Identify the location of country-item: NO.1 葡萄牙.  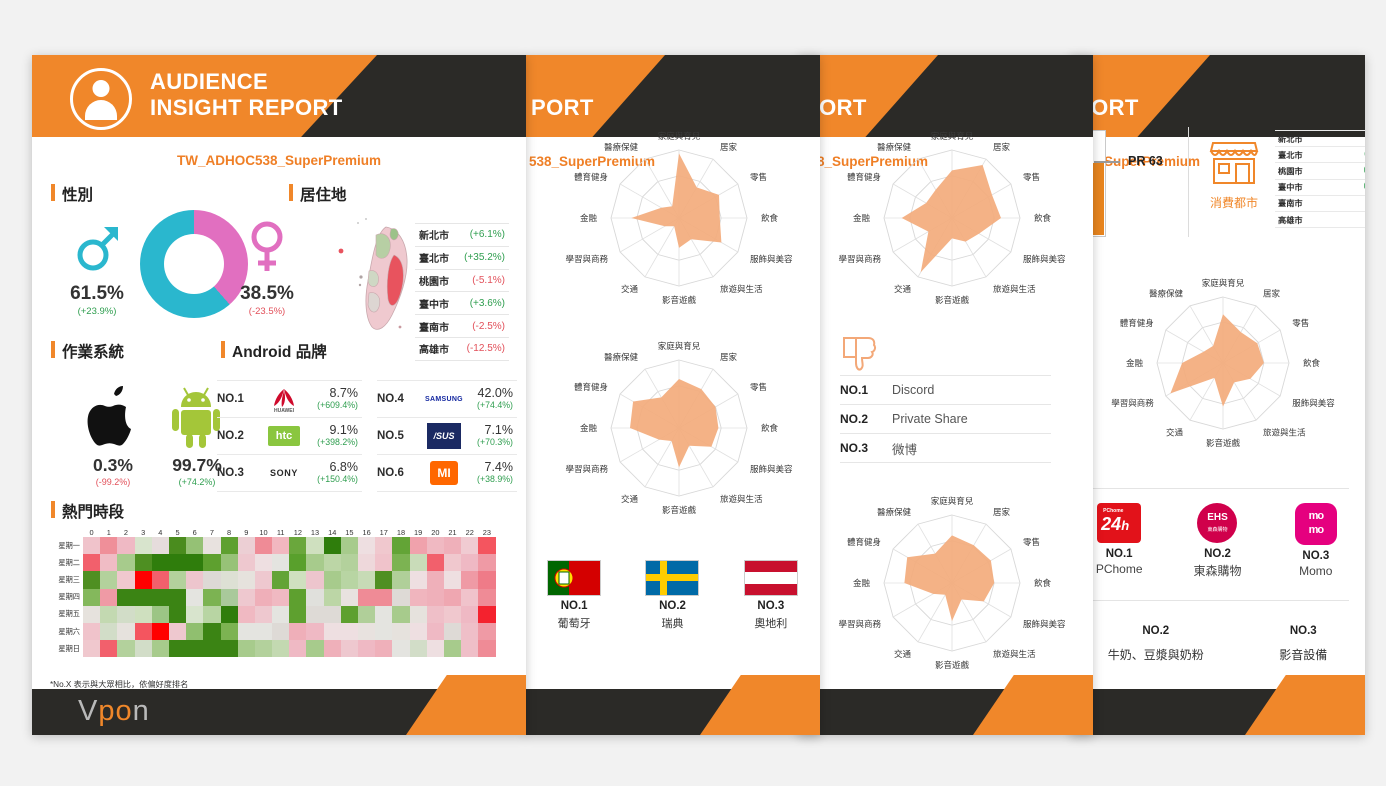
(574, 595).